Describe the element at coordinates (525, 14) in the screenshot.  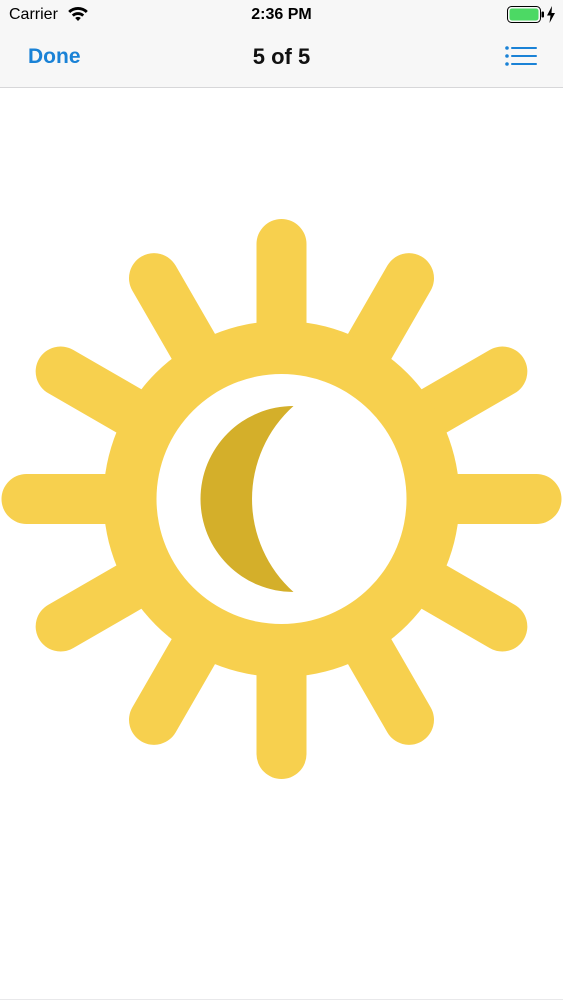
I see `battery-icon` at that location.